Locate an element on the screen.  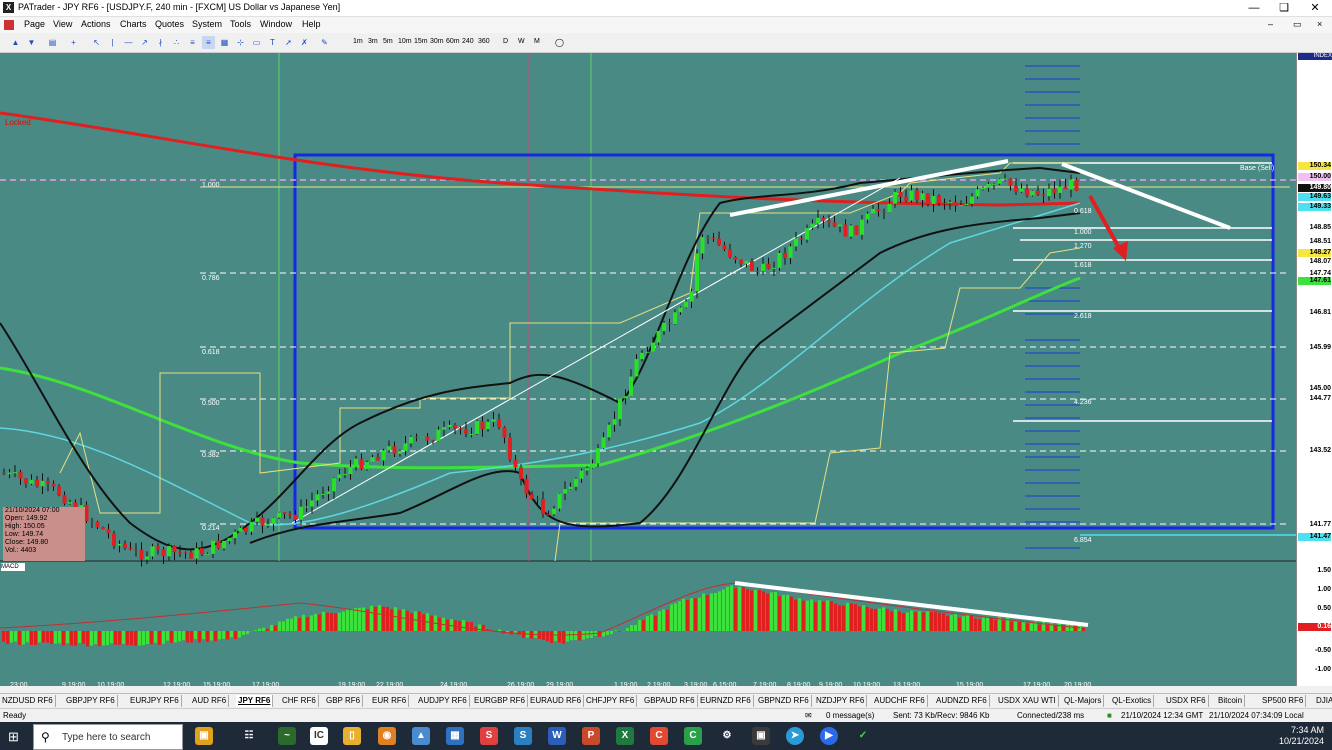
windows-start-icon: ⊞ is located at coordinates (13, 737).